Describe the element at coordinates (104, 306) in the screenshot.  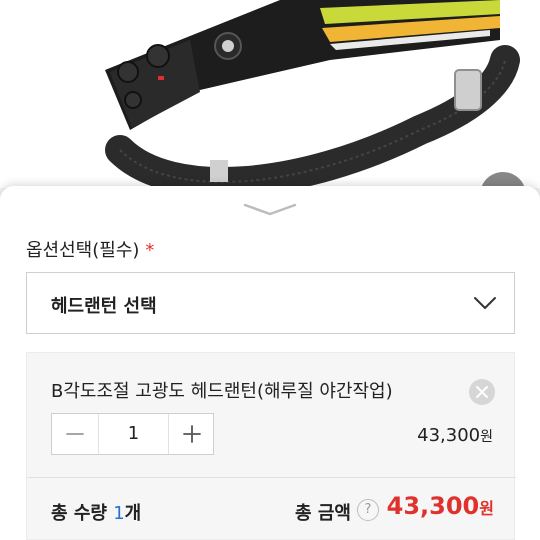
I see `option-select-value: 헤드랜턴 선택` at that location.